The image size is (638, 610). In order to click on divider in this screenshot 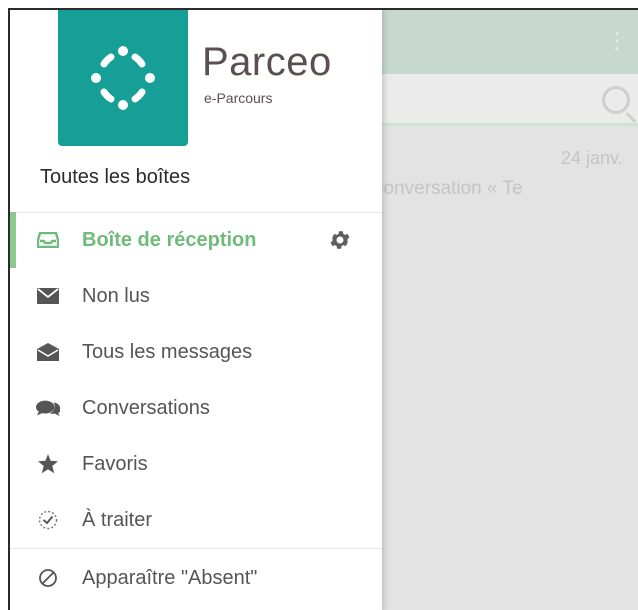, I will do `click(196, 548)`.